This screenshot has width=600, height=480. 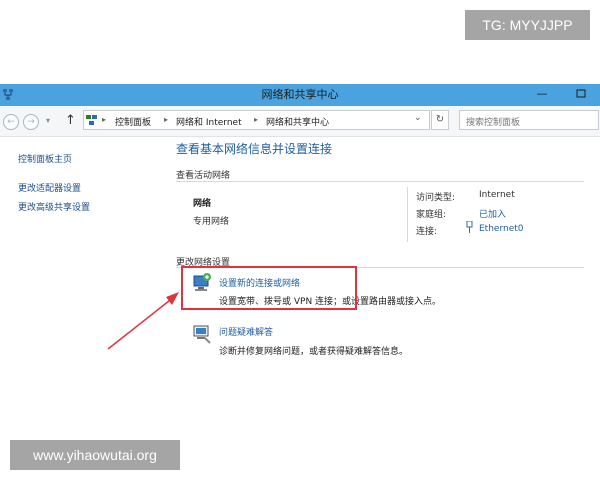 I want to click on up-button: ↑, so click(x=70, y=121).